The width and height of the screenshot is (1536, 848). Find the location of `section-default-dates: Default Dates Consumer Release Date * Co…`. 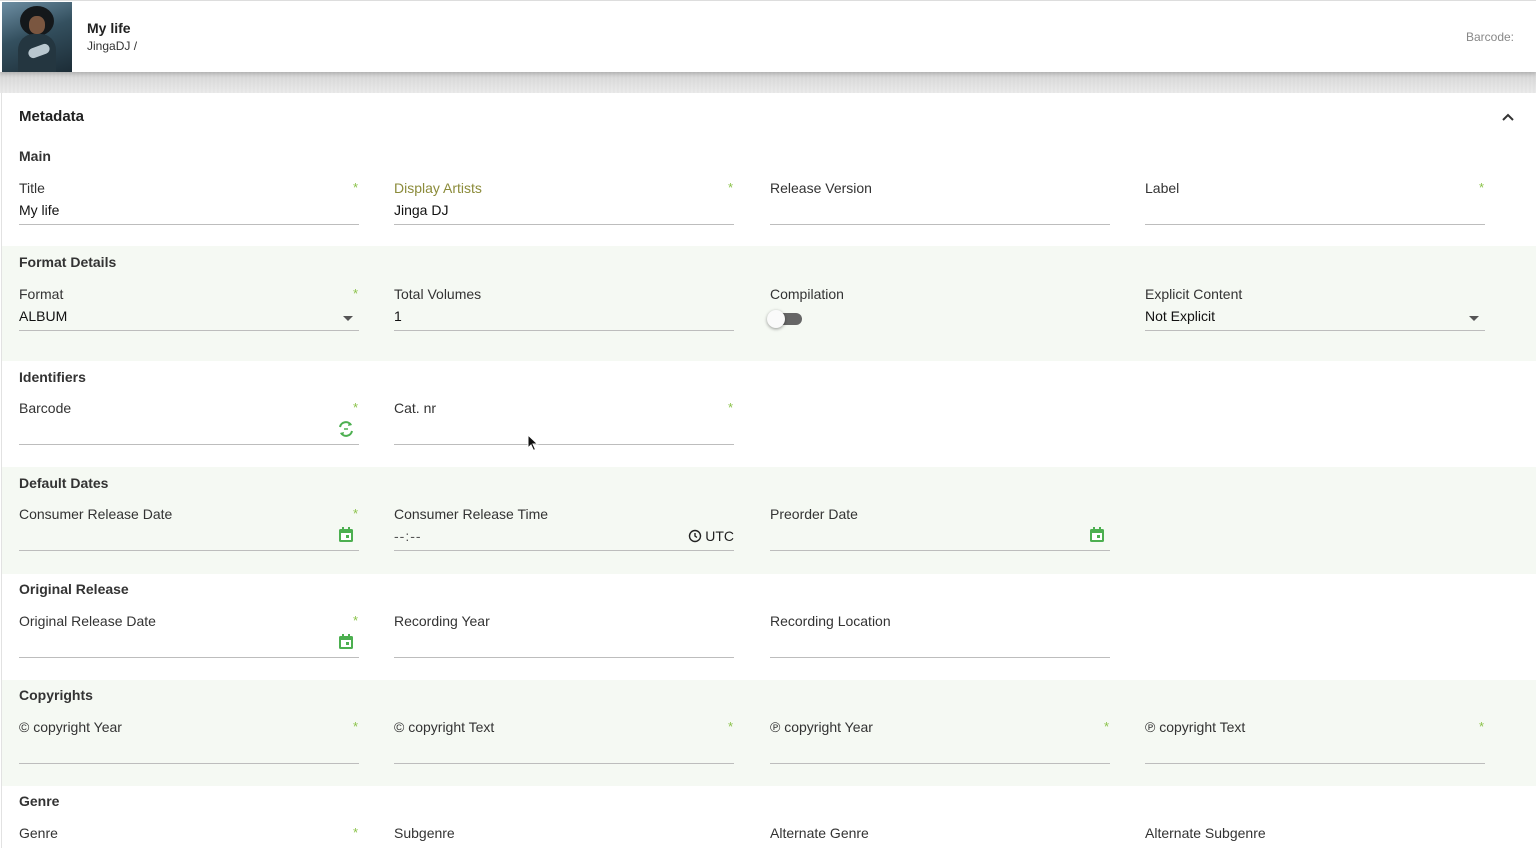

section-default-dates: Default Dates Consumer Release Date * Co… is located at coordinates (769, 520).